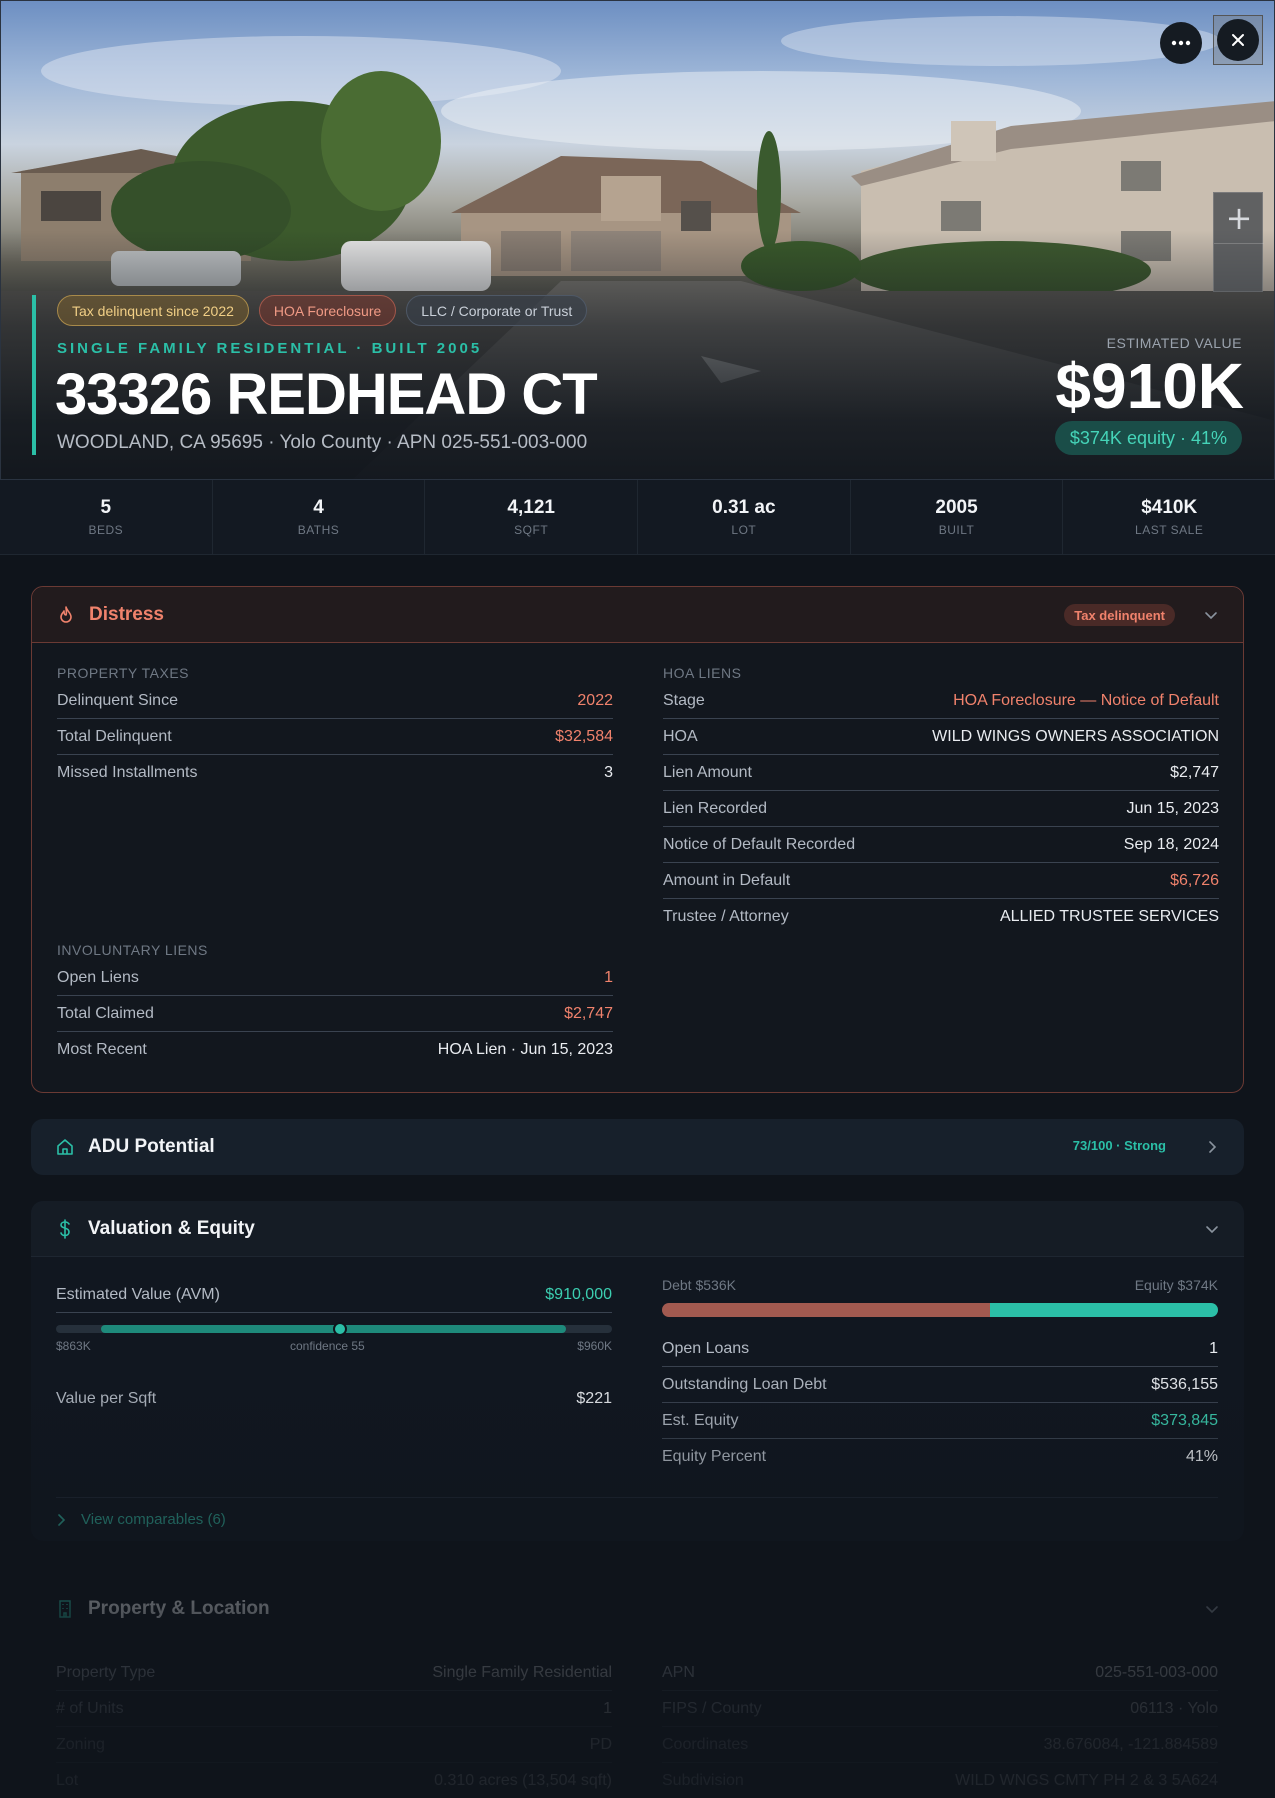 The height and width of the screenshot is (1798, 1275). Describe the element at coordinates (525, 1049) in the screenshot. I see `row-value: HOA Lien · Jun 15, 2023` at that location.